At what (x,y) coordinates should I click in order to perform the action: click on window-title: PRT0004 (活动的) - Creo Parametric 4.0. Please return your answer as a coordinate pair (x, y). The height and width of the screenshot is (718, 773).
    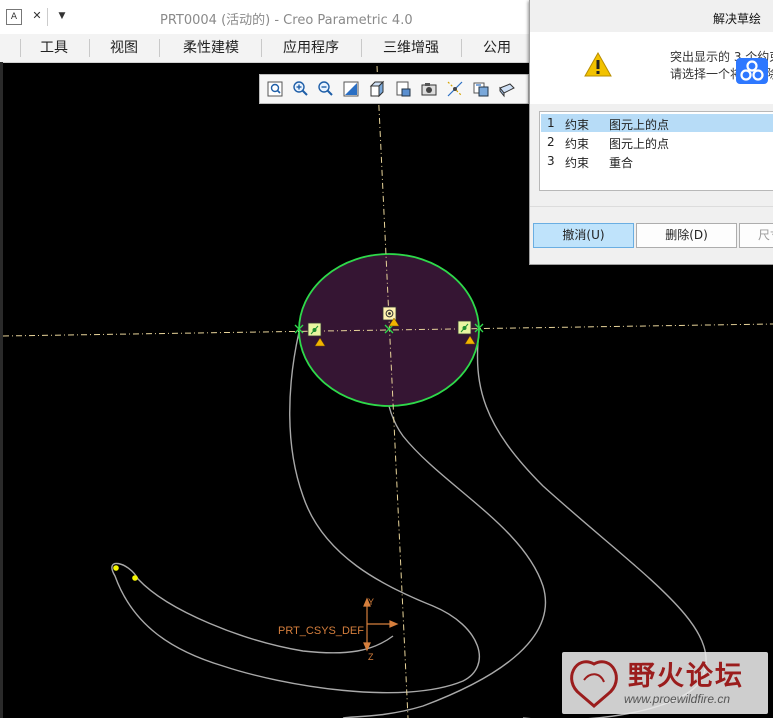
    Looking at the image, I should click on (286, 20).